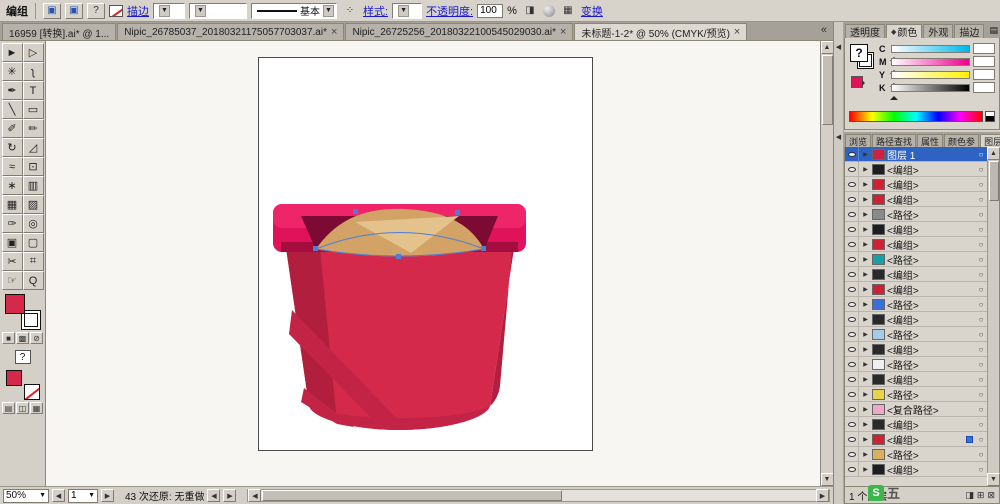 This screenshot has height=504, width=1000. Describe the element at coordinates (661, 31) in the screenshot. I see `document-tab: 未标题-1-2* @ 50% (CMYK/预览) ×` at that location.